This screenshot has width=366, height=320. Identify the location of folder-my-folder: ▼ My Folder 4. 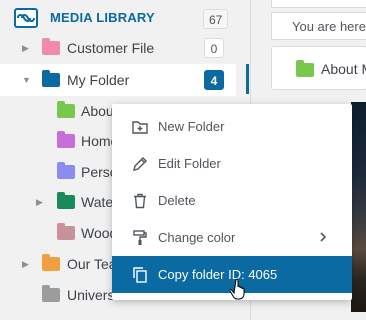
(118, 80).